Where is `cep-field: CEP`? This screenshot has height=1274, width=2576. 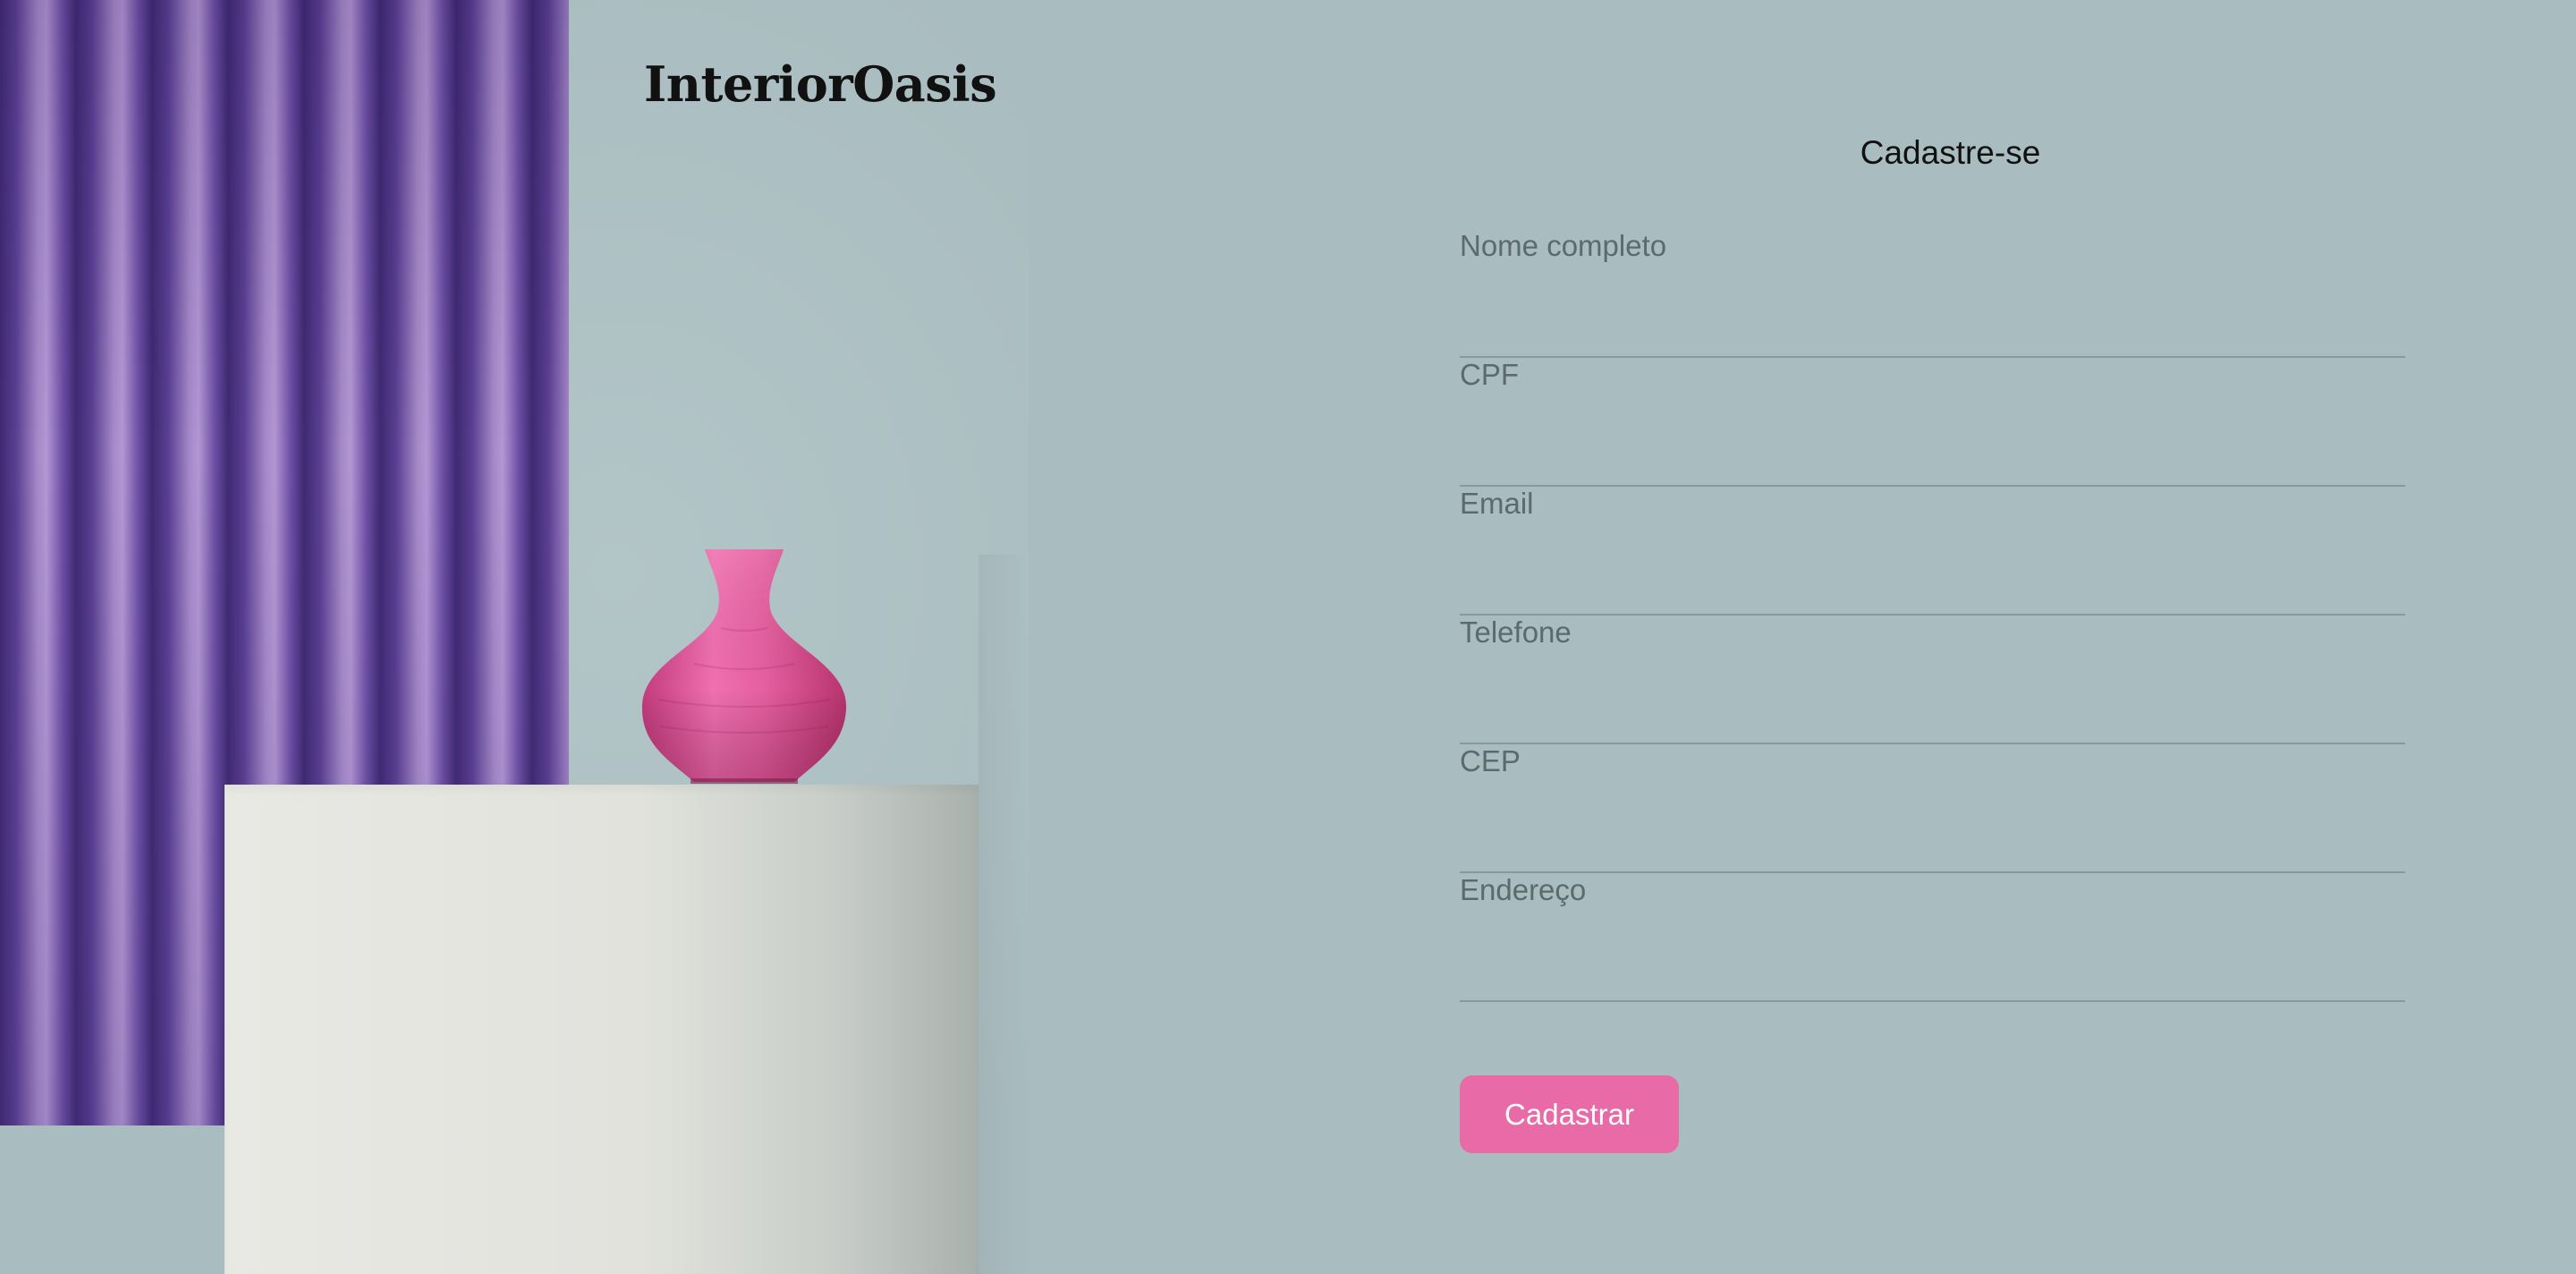
cep-field: CEP is located at coordinates (1934, 808).